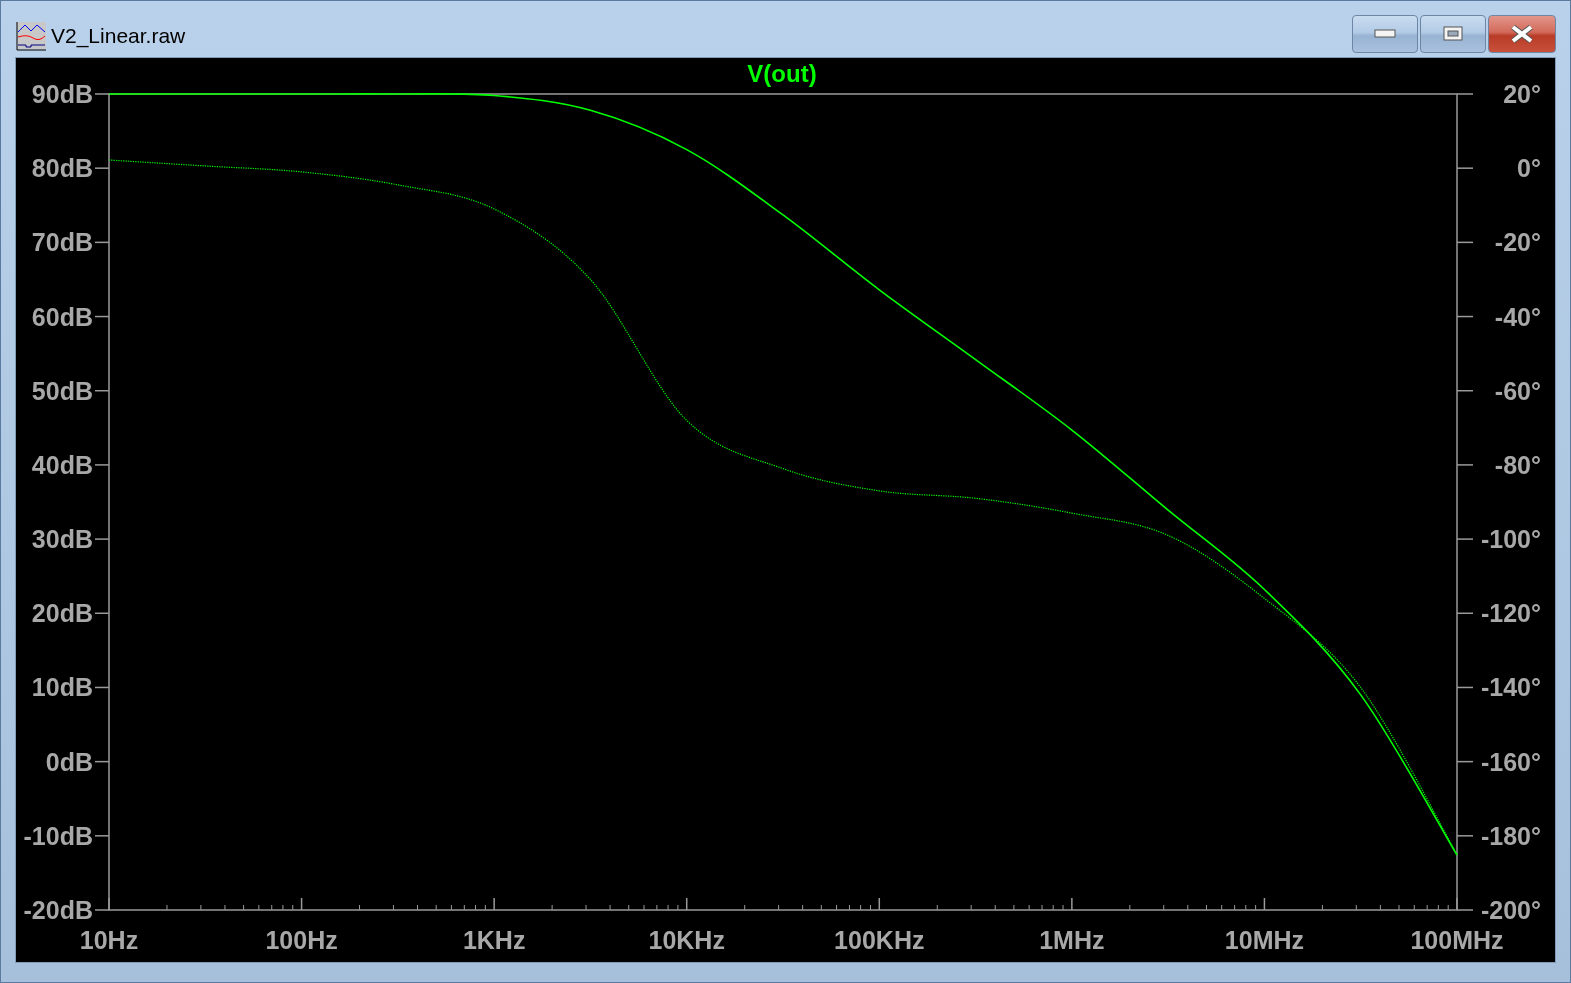 This screenshot has width=1571, height=983. What do you see at coordinates (62, 94) in the screenshot?
I see `y-axis-label: 90dB` at bounding box center [62, 94].